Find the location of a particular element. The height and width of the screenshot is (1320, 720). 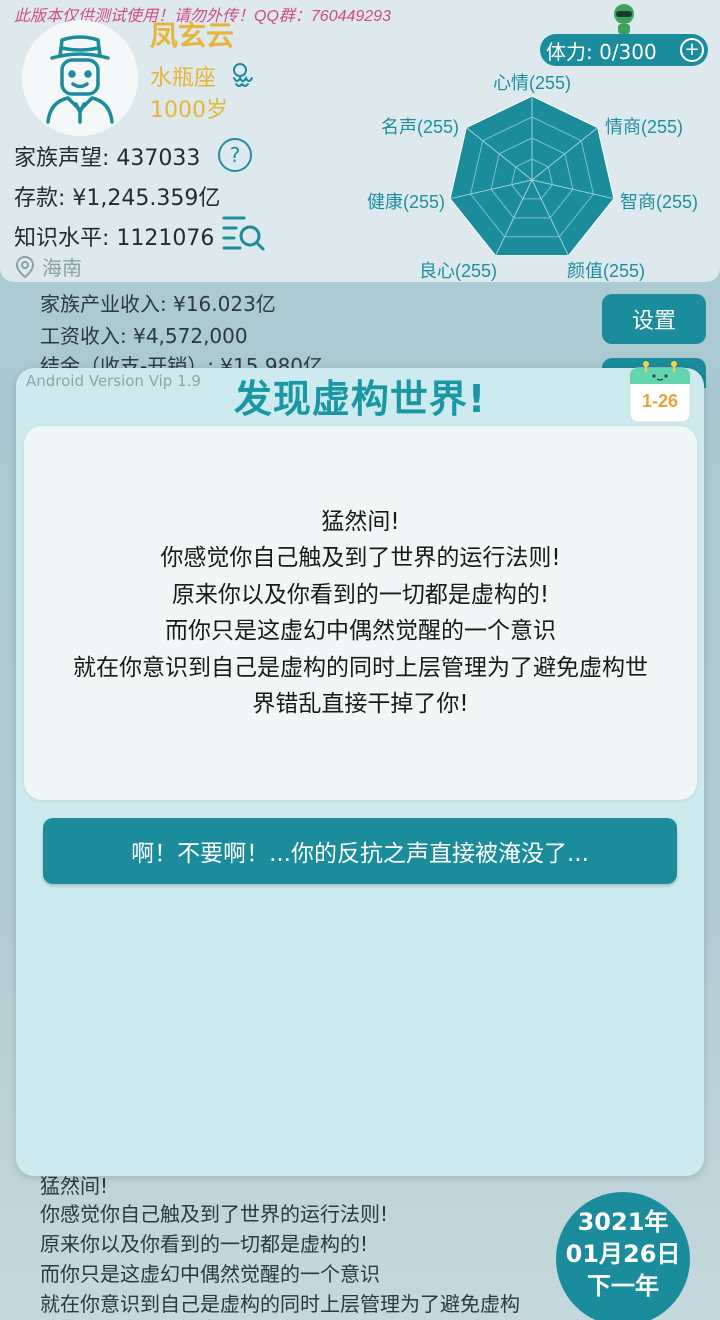

radar-label-health: 健康(255) is located at coordinates (406, 202).